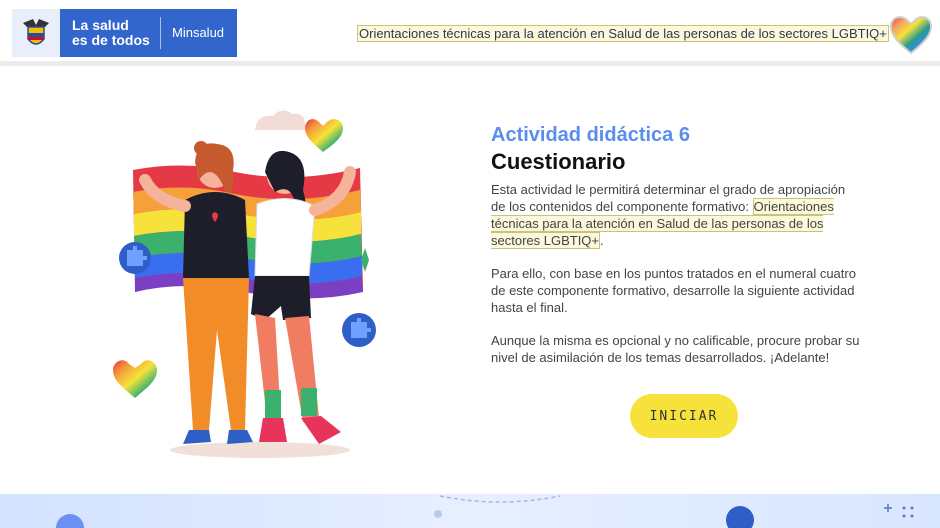  I want to click on brand-line-1: La salud, so click(100, 25).